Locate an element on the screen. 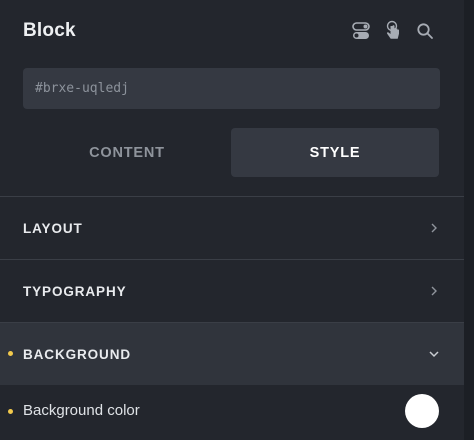 Image resolution: width=474 pixels, height=440 pixels. section-label: LAYOUT is located at coordinates (53, 228).